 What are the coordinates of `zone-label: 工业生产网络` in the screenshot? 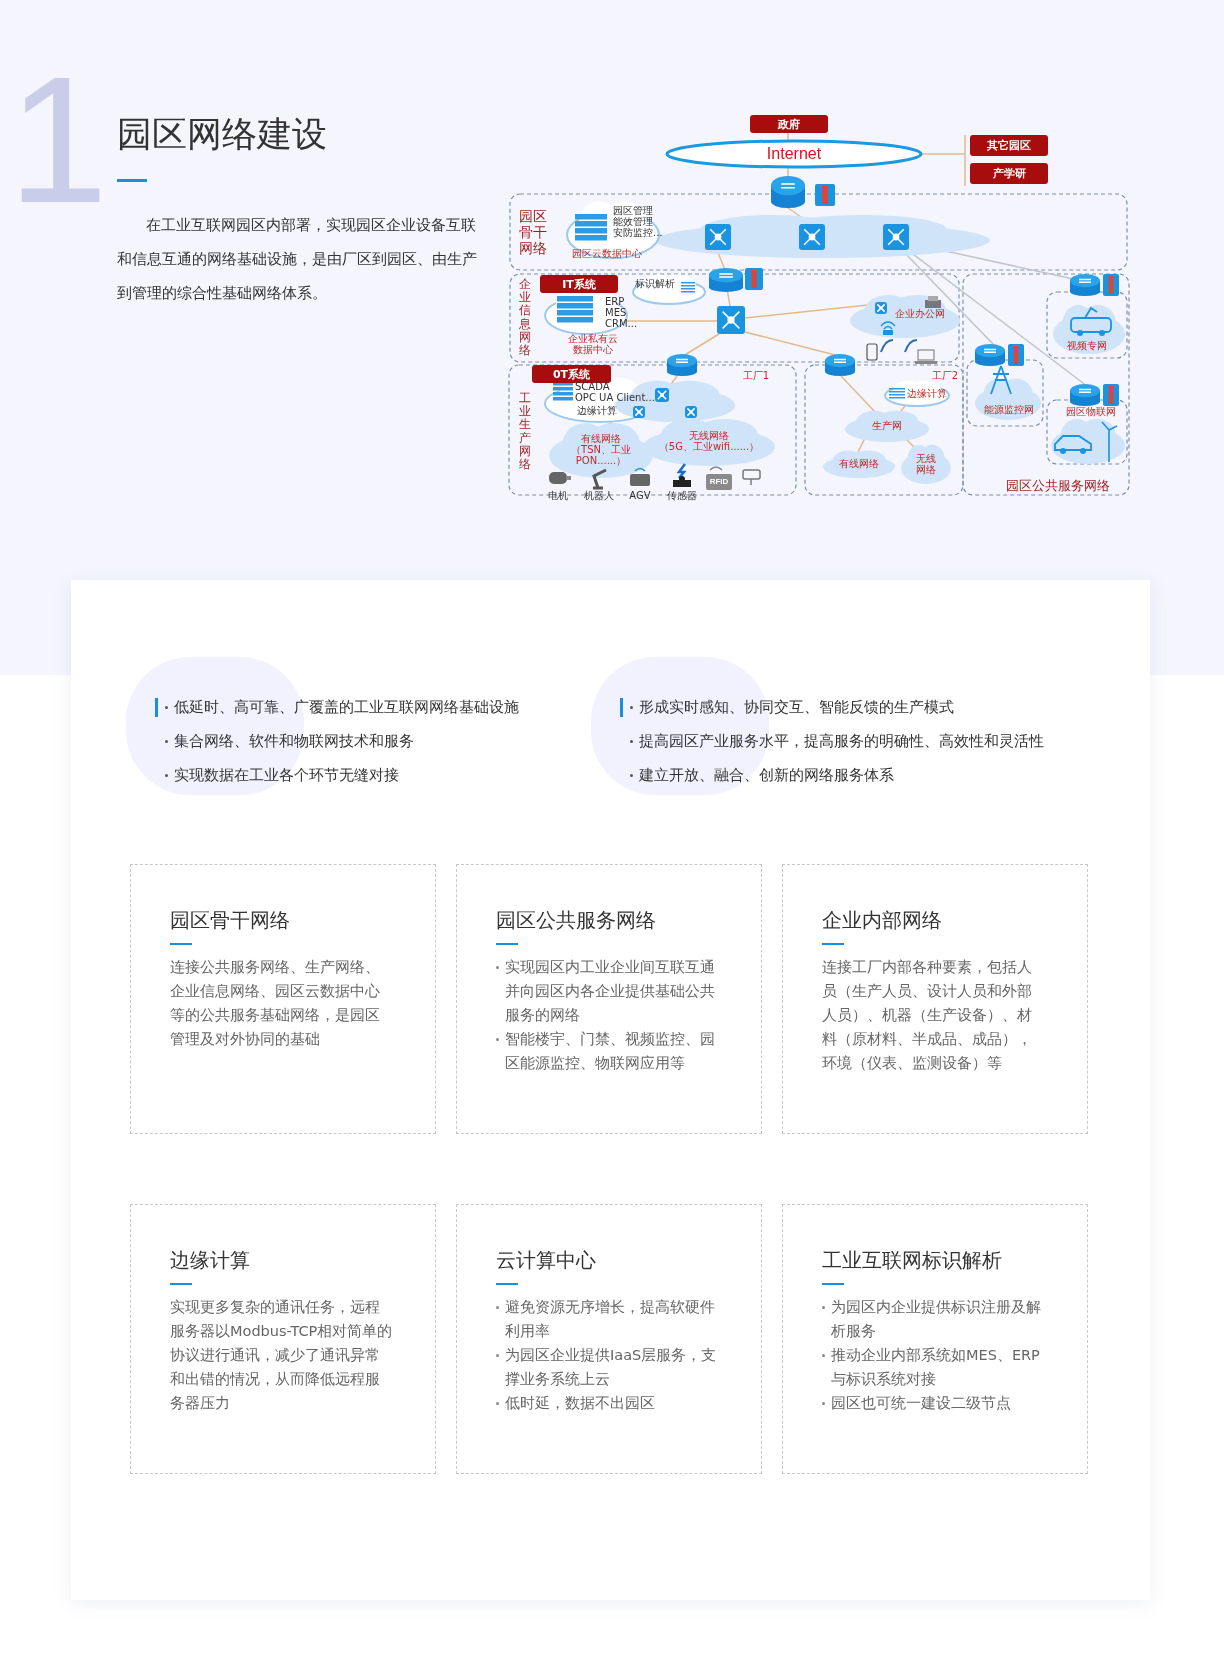 It's located at (525, 432).